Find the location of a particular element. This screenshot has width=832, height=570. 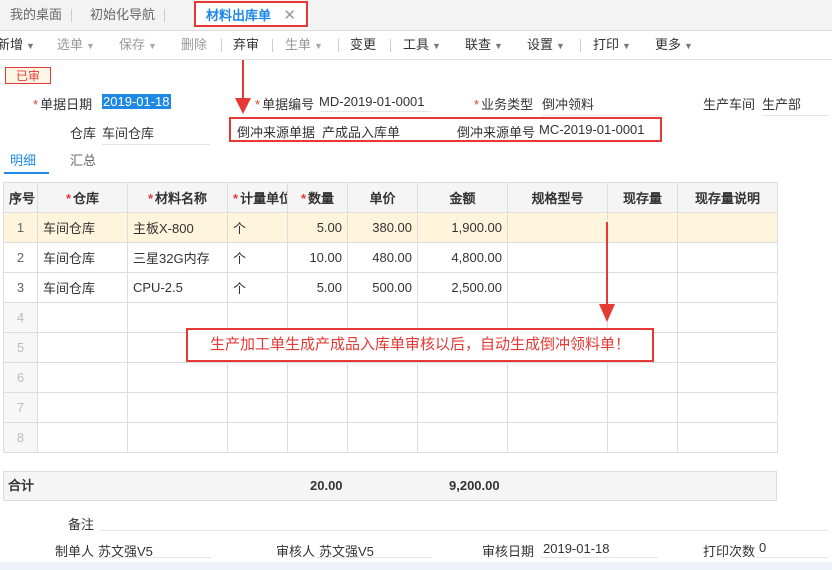

maker-label: 制单人 is located at coordinates (75, 551).